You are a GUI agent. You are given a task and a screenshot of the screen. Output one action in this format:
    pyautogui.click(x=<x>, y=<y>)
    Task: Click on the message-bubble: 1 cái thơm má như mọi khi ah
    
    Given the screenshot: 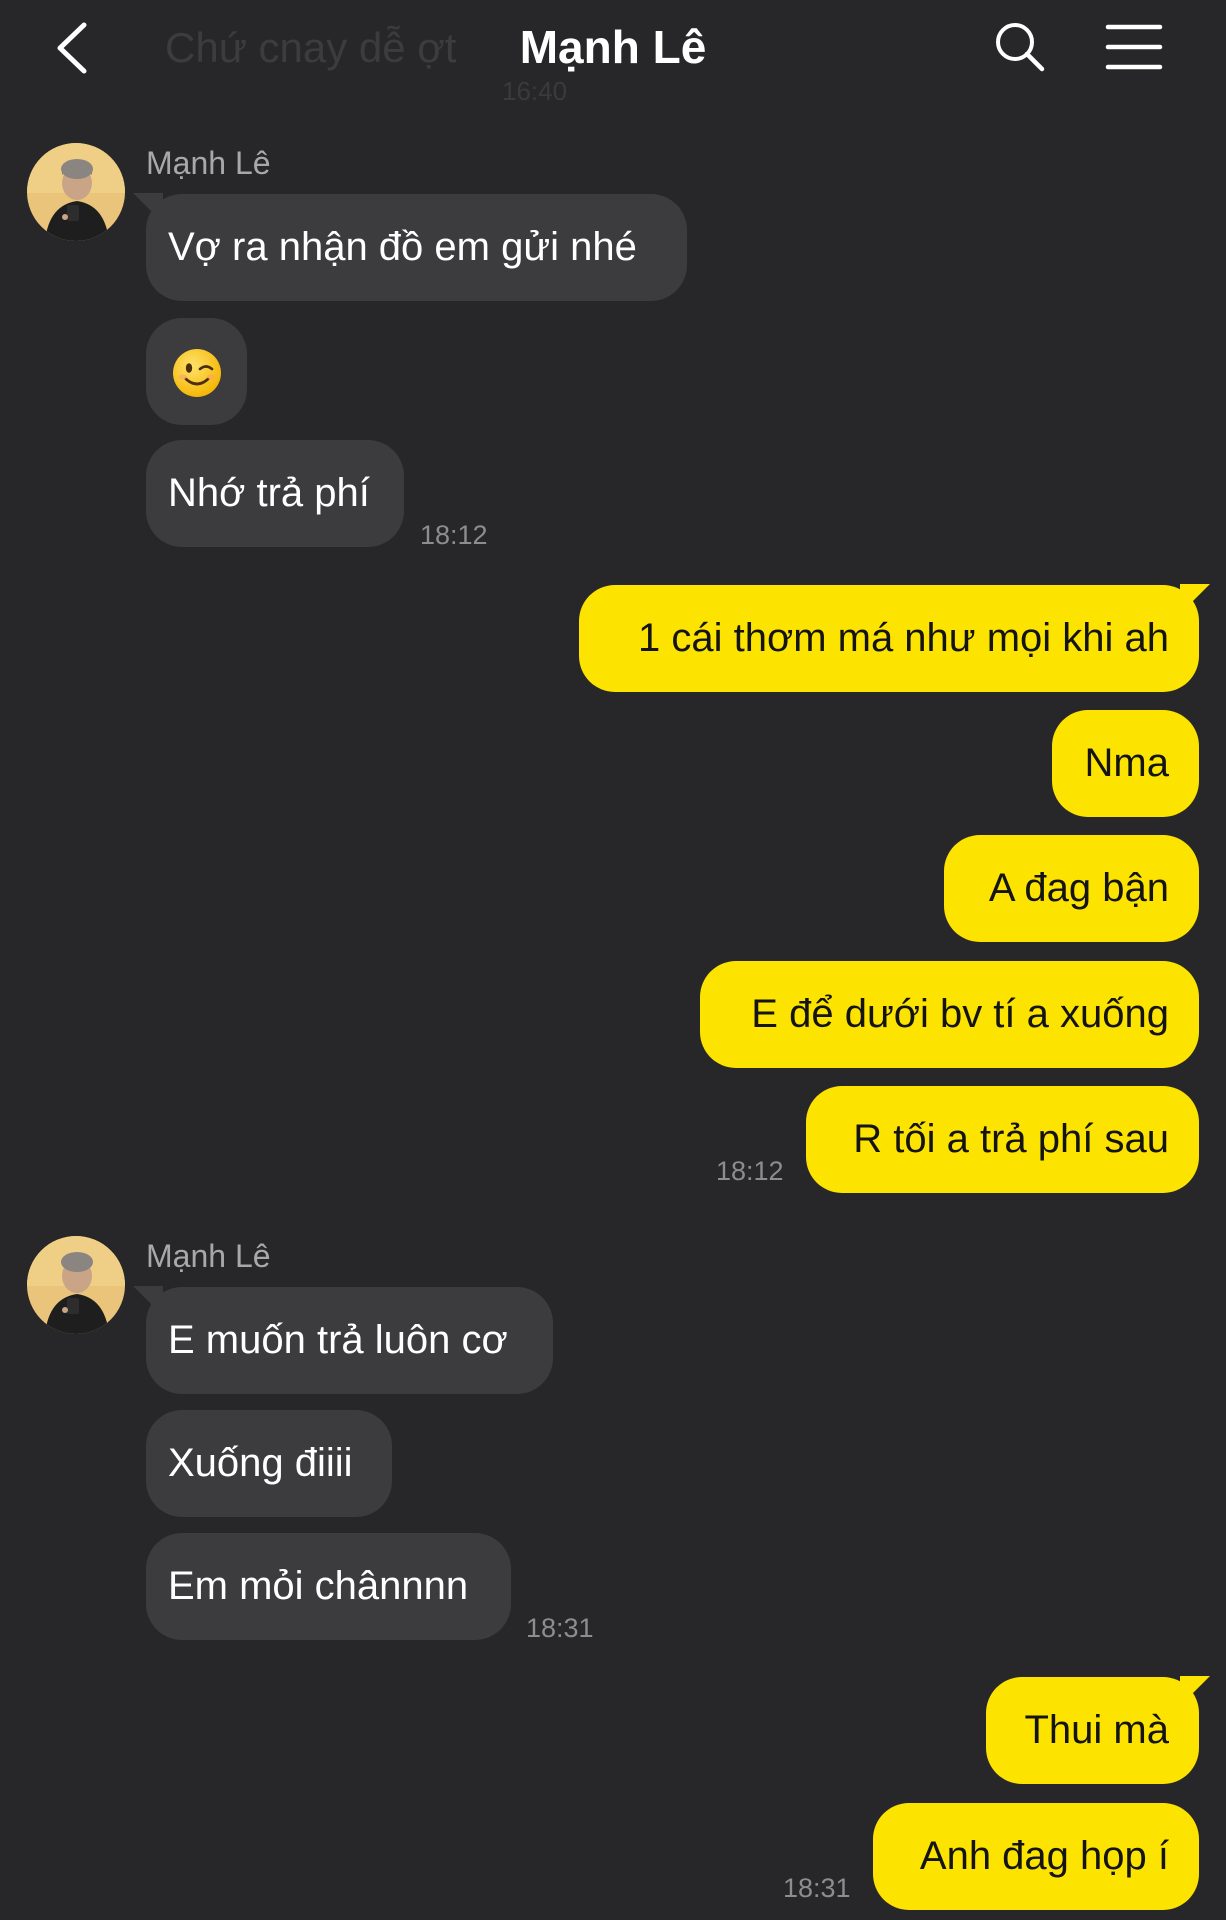 What is the action you would take?
    pyautogui.click(x=889, y=638)
    